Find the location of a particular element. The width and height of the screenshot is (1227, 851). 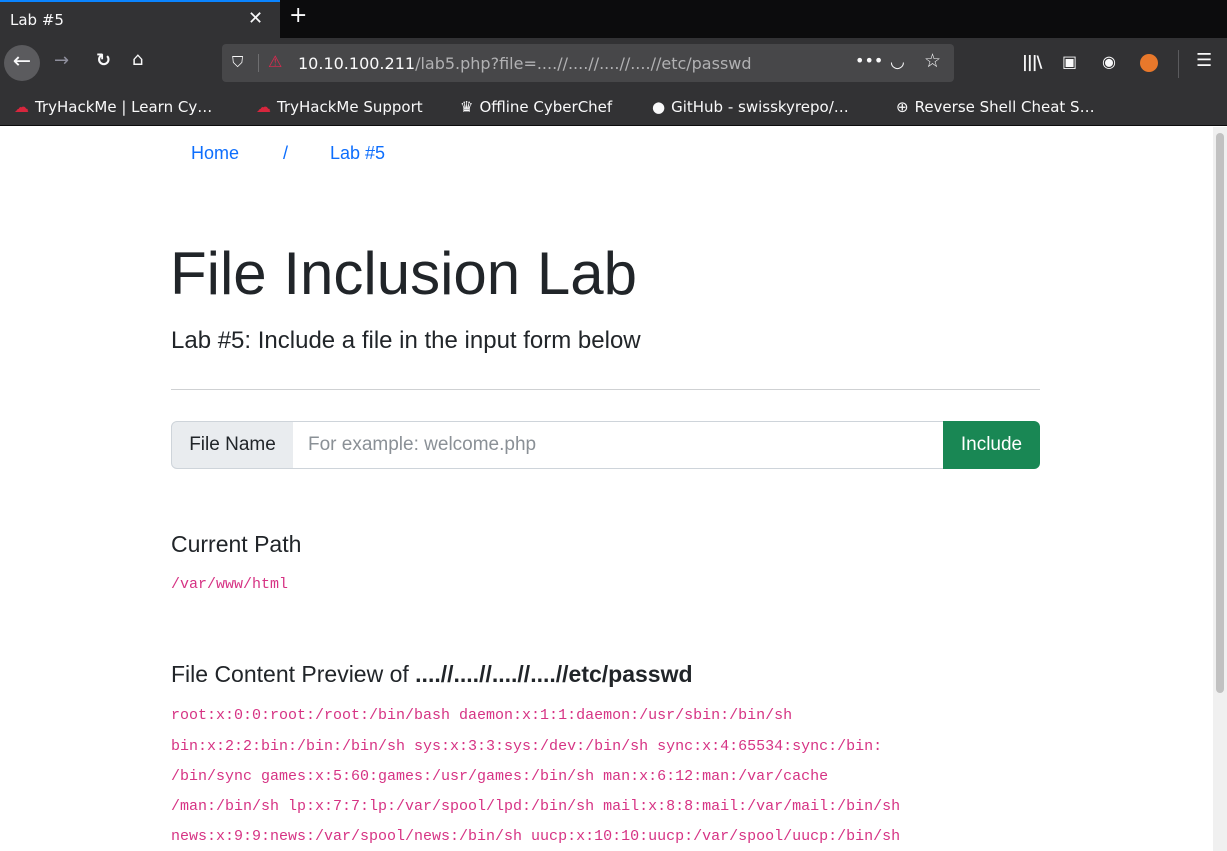

current-path-value: /var/www/html is located at coordinates (230, 584).